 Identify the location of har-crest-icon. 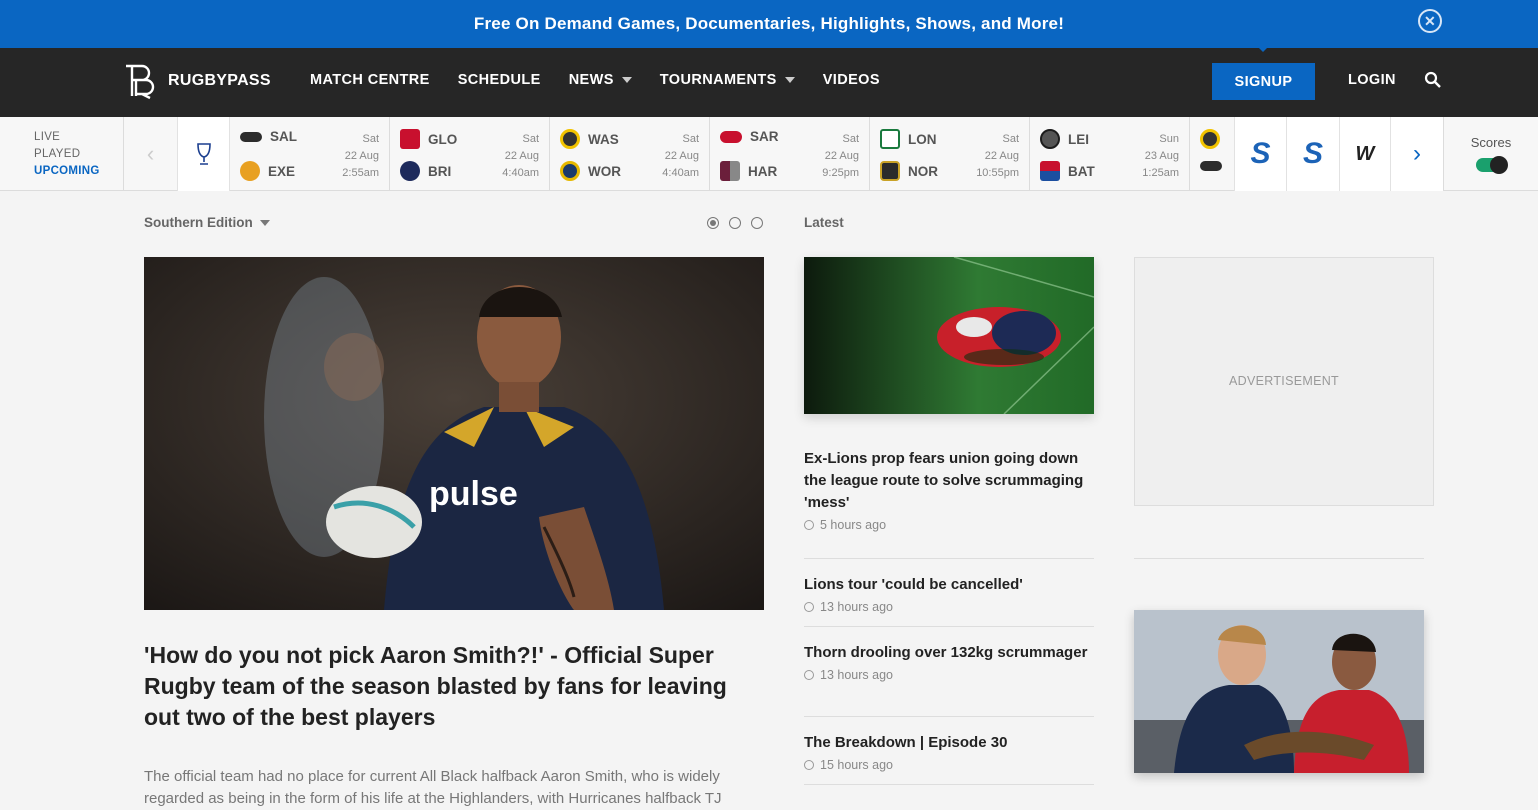
(730, 171).